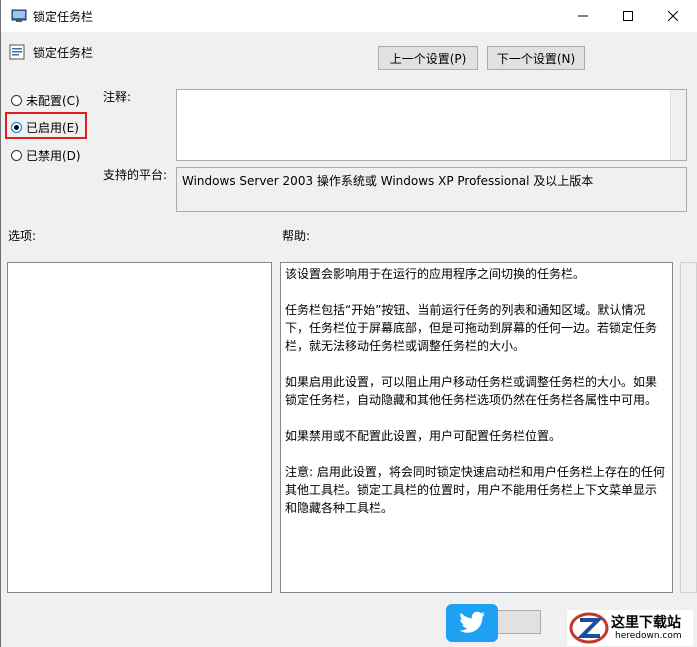  What do you see at coordinates (428, 58) in the screenshot?
I see `previous-setting-button: 上一个设置(P)` at bounding box center [428, 58].